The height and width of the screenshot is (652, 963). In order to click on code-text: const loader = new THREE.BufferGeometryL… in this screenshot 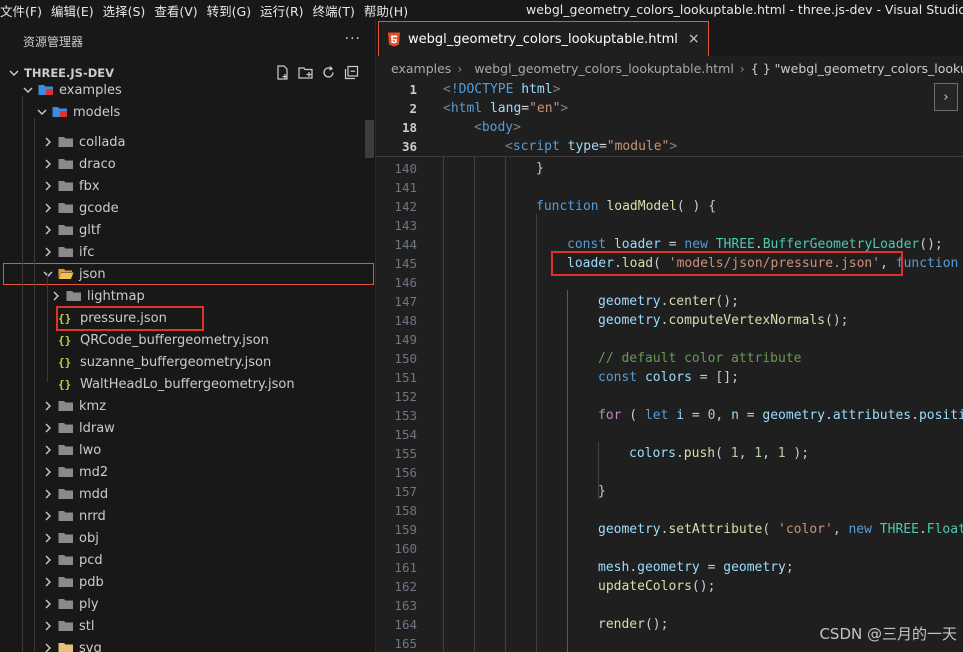, I will do `click(755, 244)`.